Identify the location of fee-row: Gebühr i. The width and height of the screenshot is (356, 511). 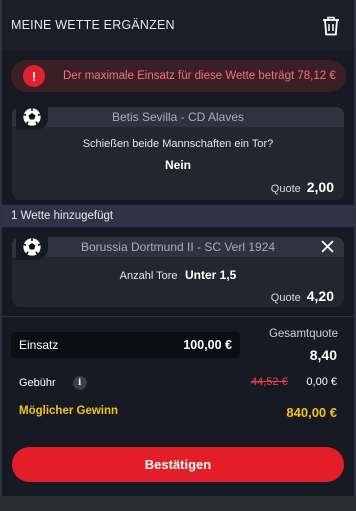
(53, 383).